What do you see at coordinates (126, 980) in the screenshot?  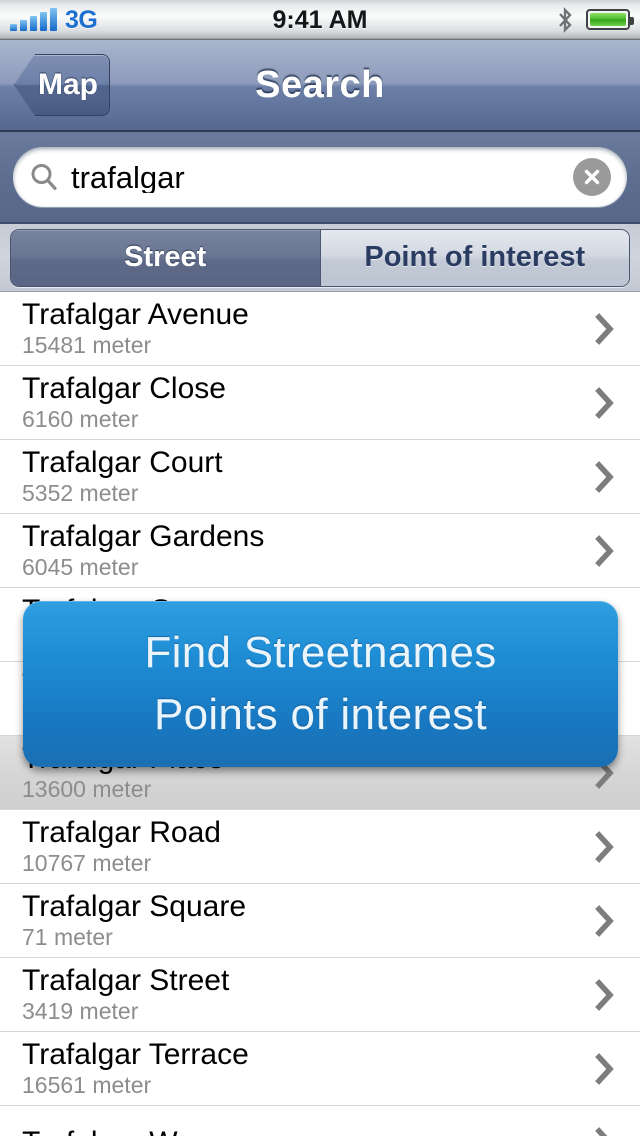 I see `row-title: Trafalgar Street` at bounding box center [126, 980].